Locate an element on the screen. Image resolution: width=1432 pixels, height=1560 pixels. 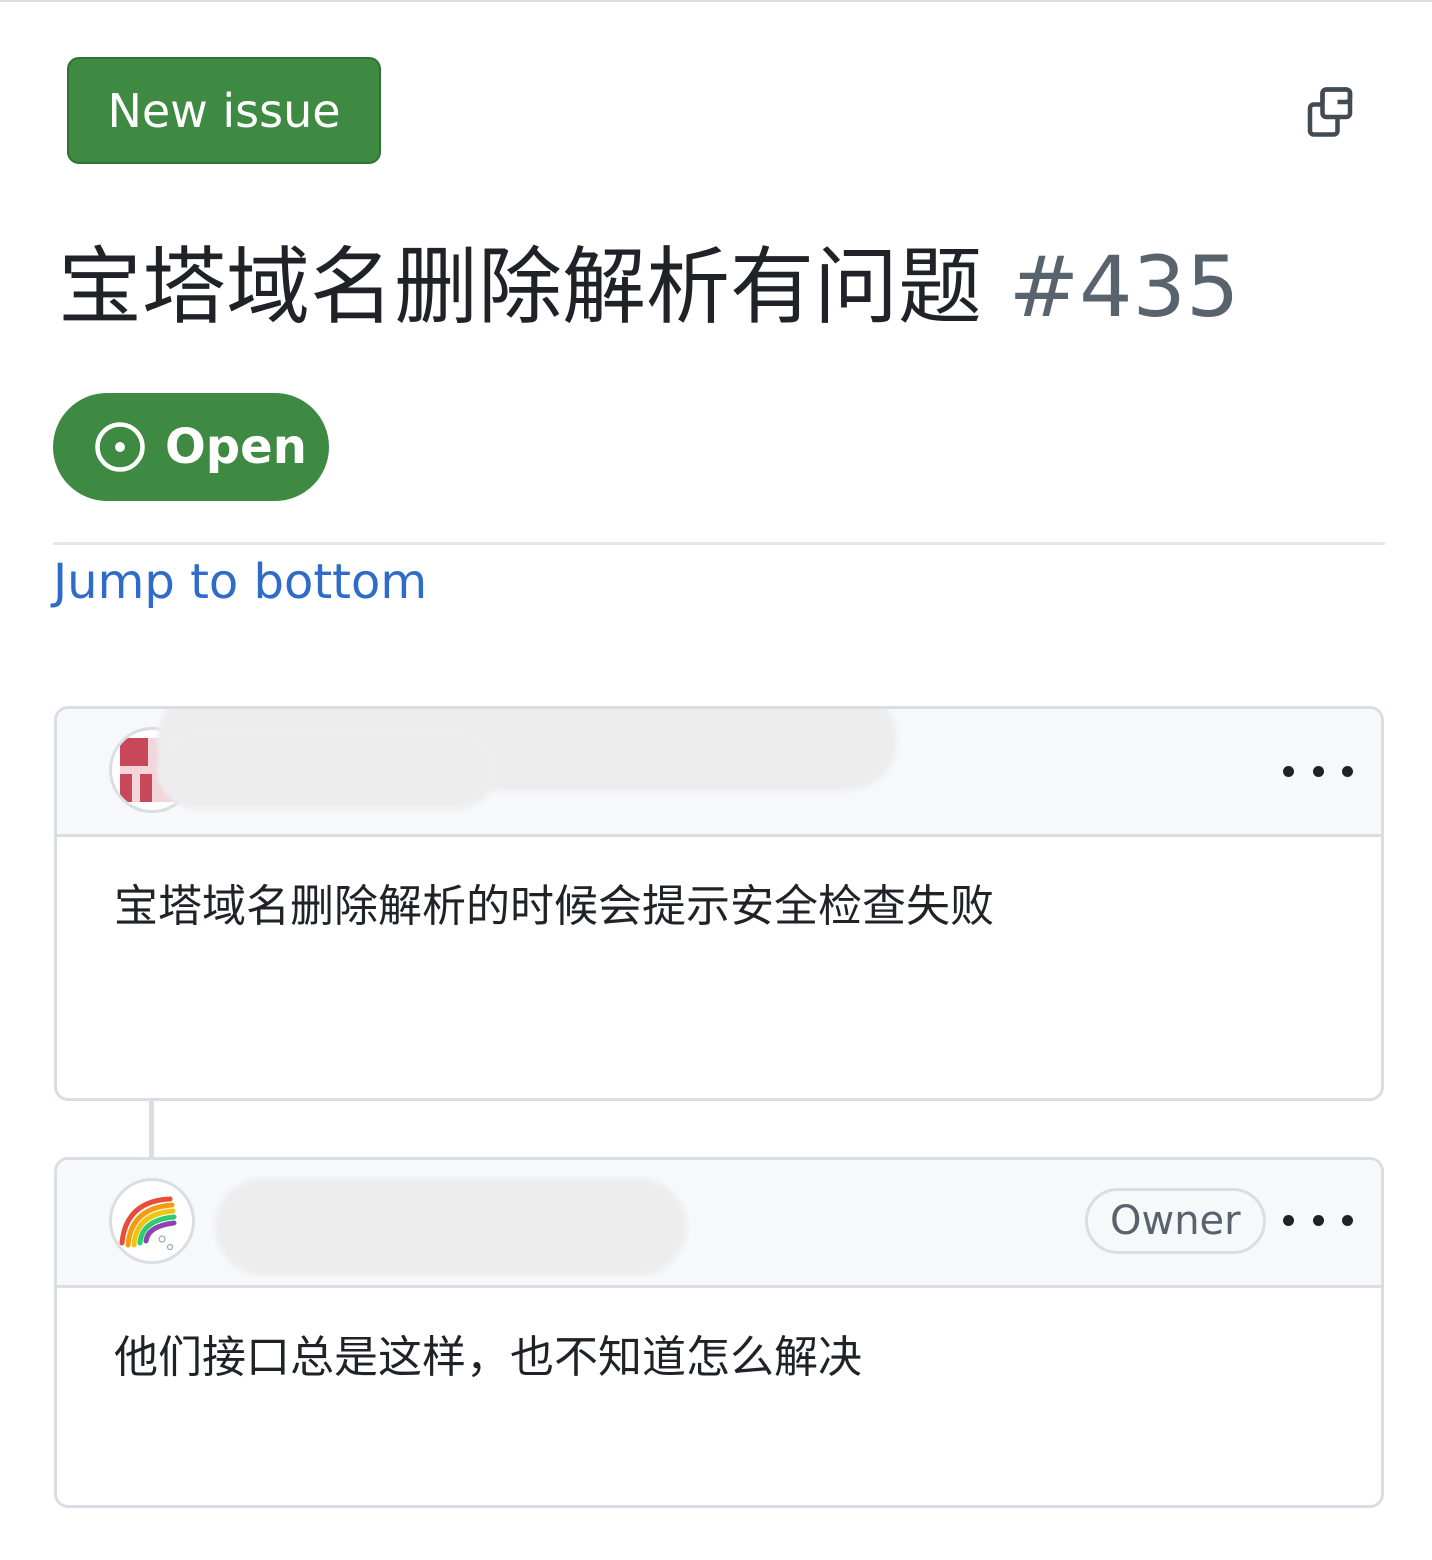
comment-2-header: Owner is located at coordinates (719, 1224).